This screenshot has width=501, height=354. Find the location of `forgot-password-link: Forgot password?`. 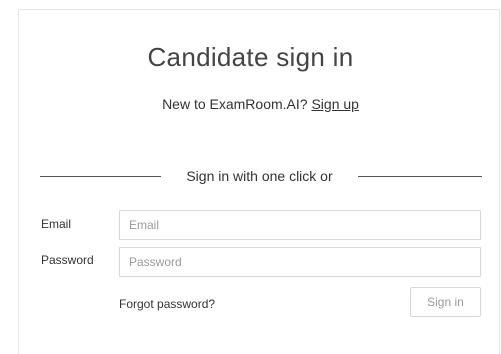

forgot-password-link: Forgot password? is located at coordinates (167, 304).